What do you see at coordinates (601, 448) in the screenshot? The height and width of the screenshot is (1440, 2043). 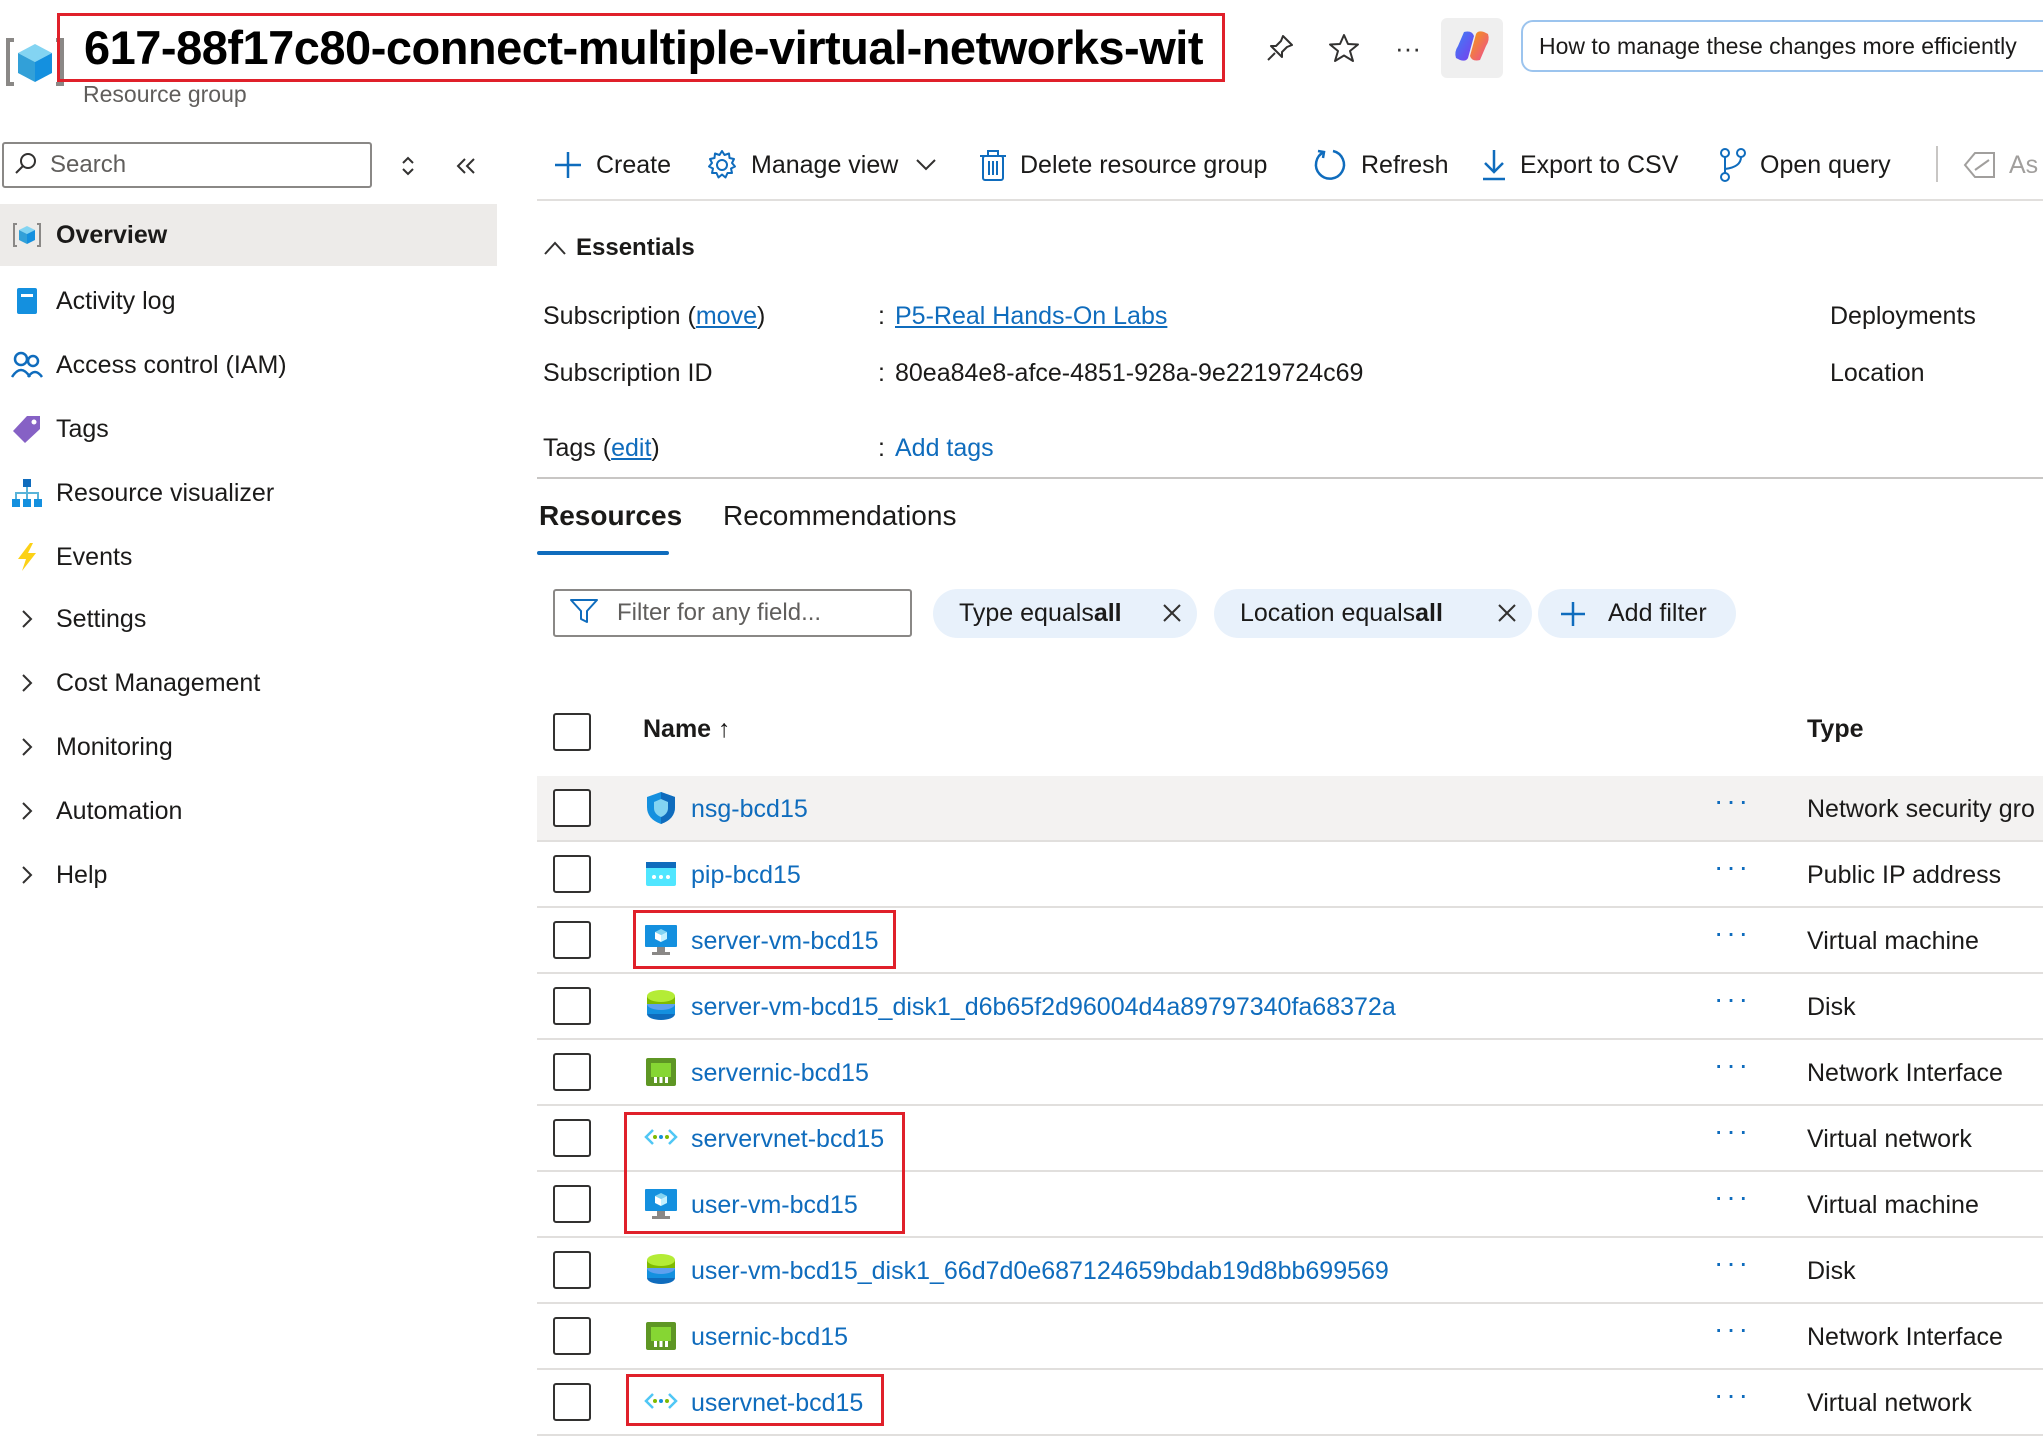 I see `tags-label: Tags (edit)` at bounding box center [601, 448].